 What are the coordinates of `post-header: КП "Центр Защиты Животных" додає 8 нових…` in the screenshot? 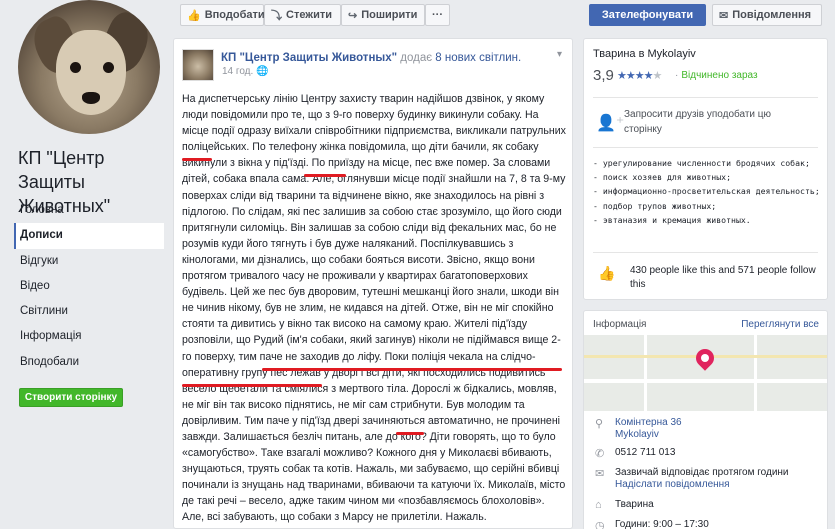 It's located at (393, 58).